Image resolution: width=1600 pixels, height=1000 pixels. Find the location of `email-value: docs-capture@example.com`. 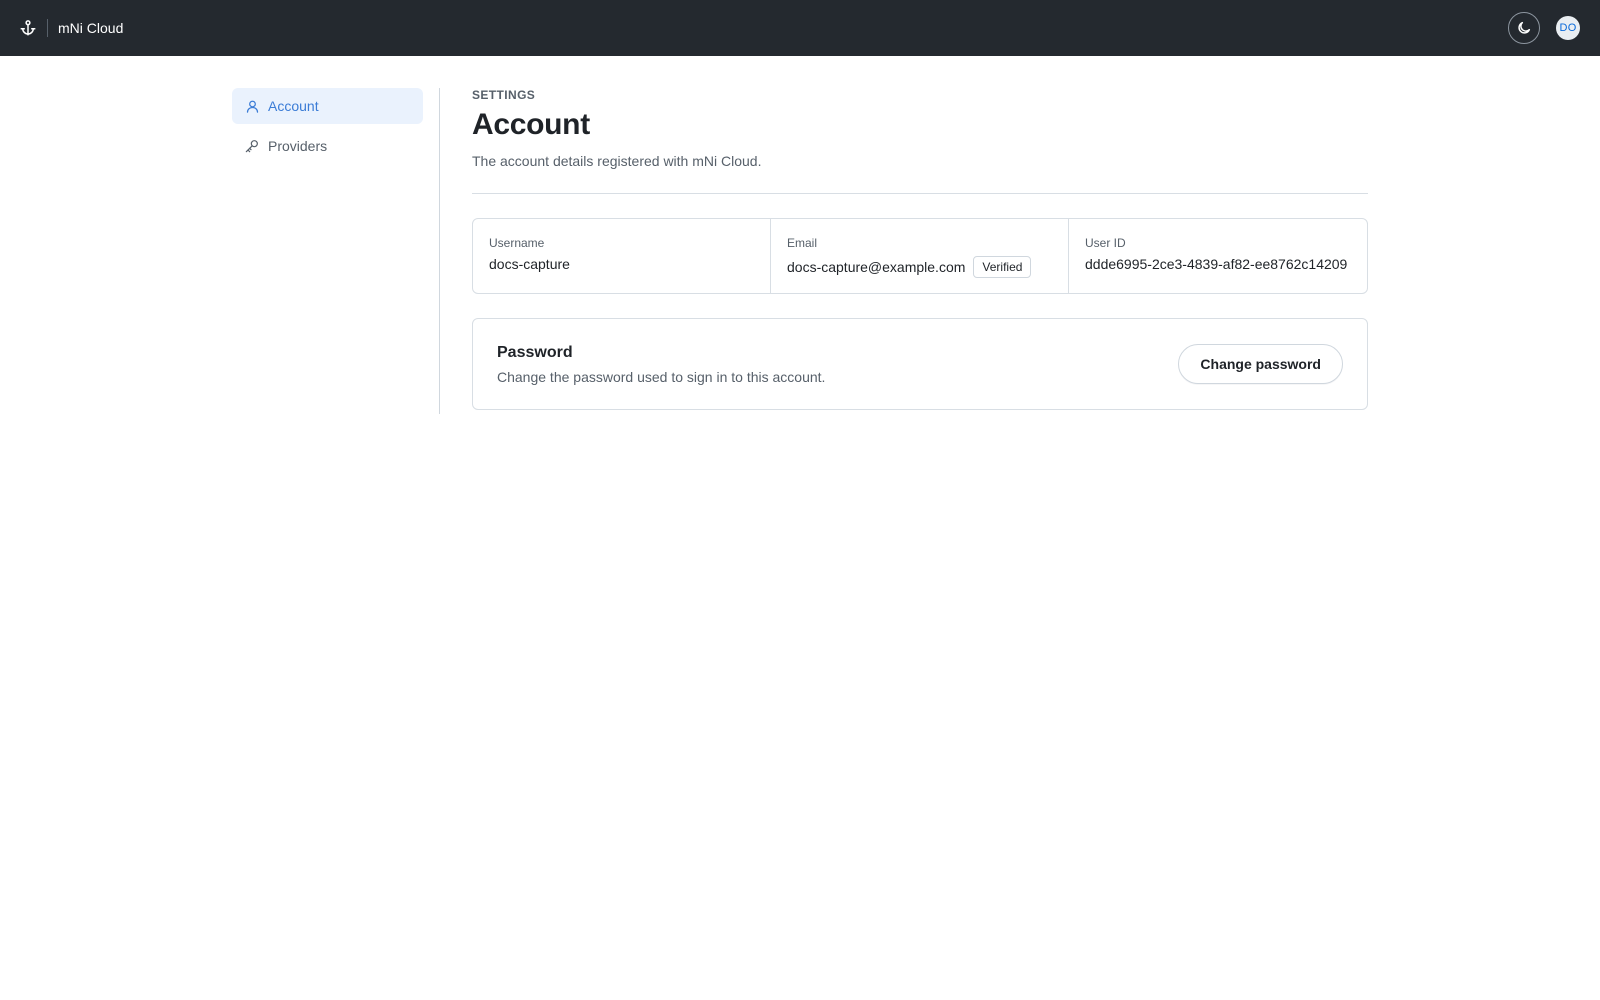

email-value: docs-capture@example.com is located at coordinates (876, 267).